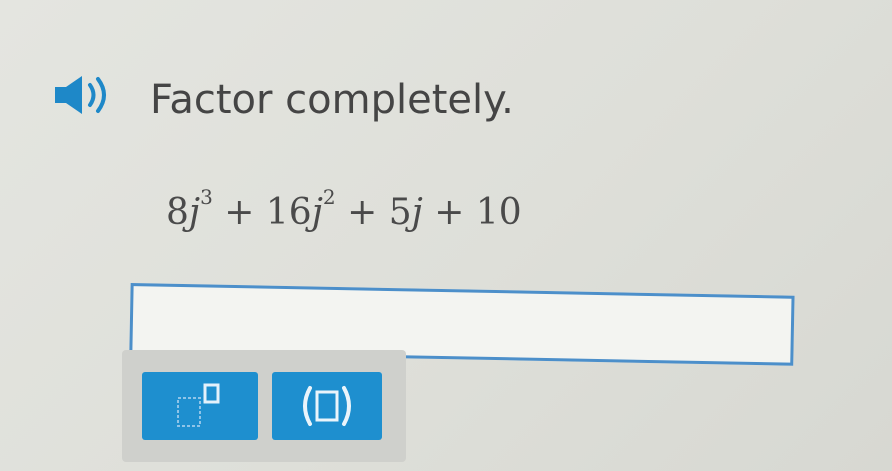 This screenshot has height=471, width=892. Describe the element at coordinates (332, 100) in the screenshot. I see `question-prompt: Factor completely.` at that location.